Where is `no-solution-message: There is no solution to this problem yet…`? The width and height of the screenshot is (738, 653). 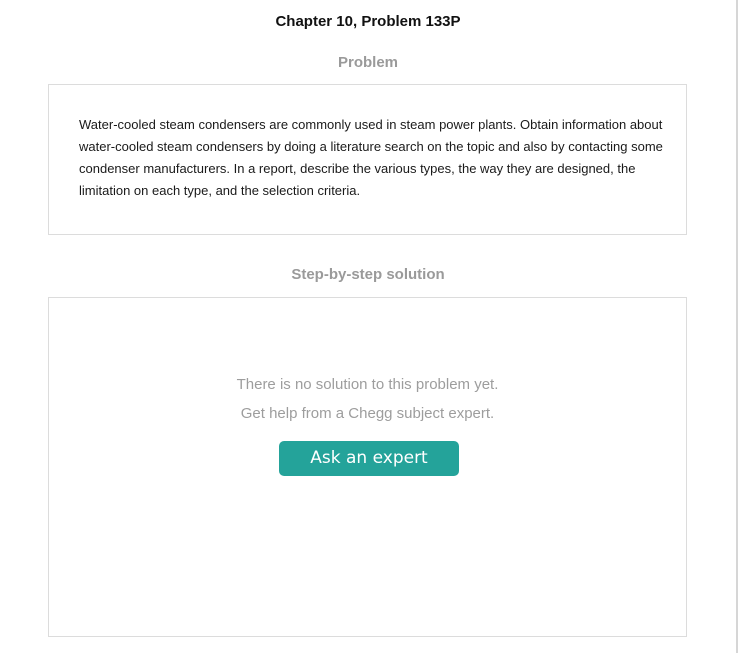
no-solution-message: There is no solution to this problem yet… is located at coordinates (367, 384).